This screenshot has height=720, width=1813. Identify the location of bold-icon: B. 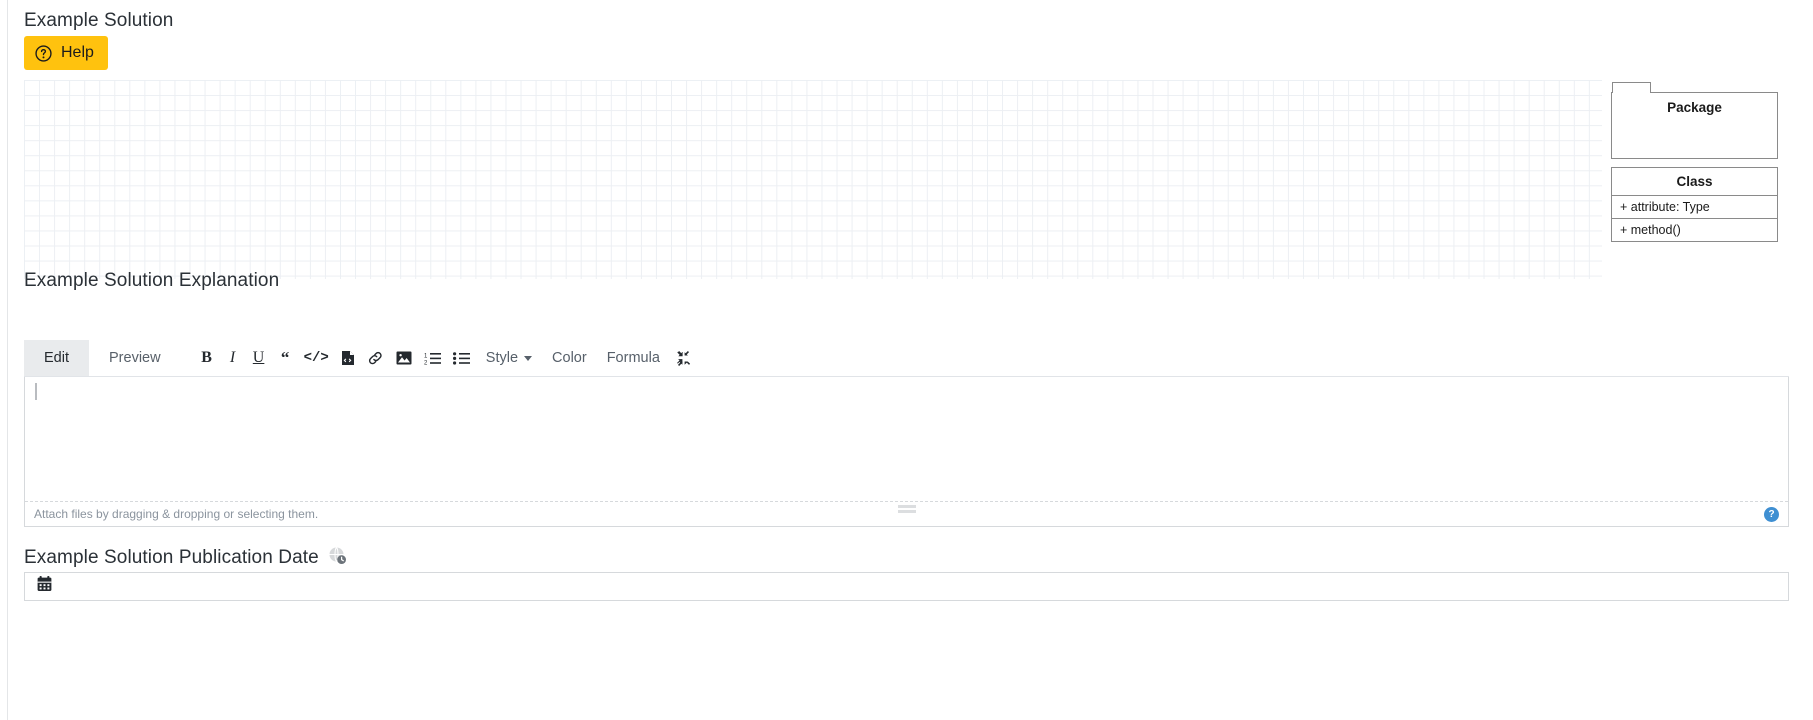
(206, 357).